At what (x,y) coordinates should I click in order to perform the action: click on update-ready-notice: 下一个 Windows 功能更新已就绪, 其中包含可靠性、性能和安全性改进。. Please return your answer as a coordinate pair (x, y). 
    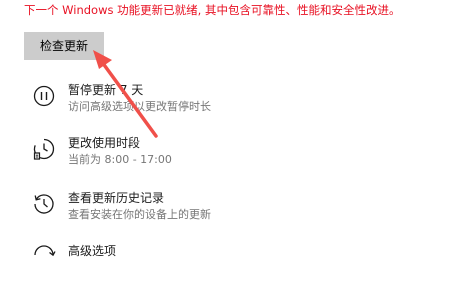
    Looking at the image, I should click on (212, 10).